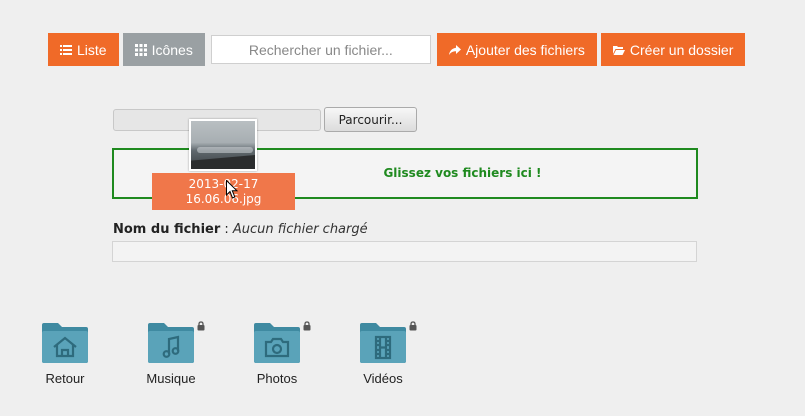 Image resolution: width=805 pixels, height=416 pixels. I want to click on file-name-label: Nom du fichier, so click(167, 229).